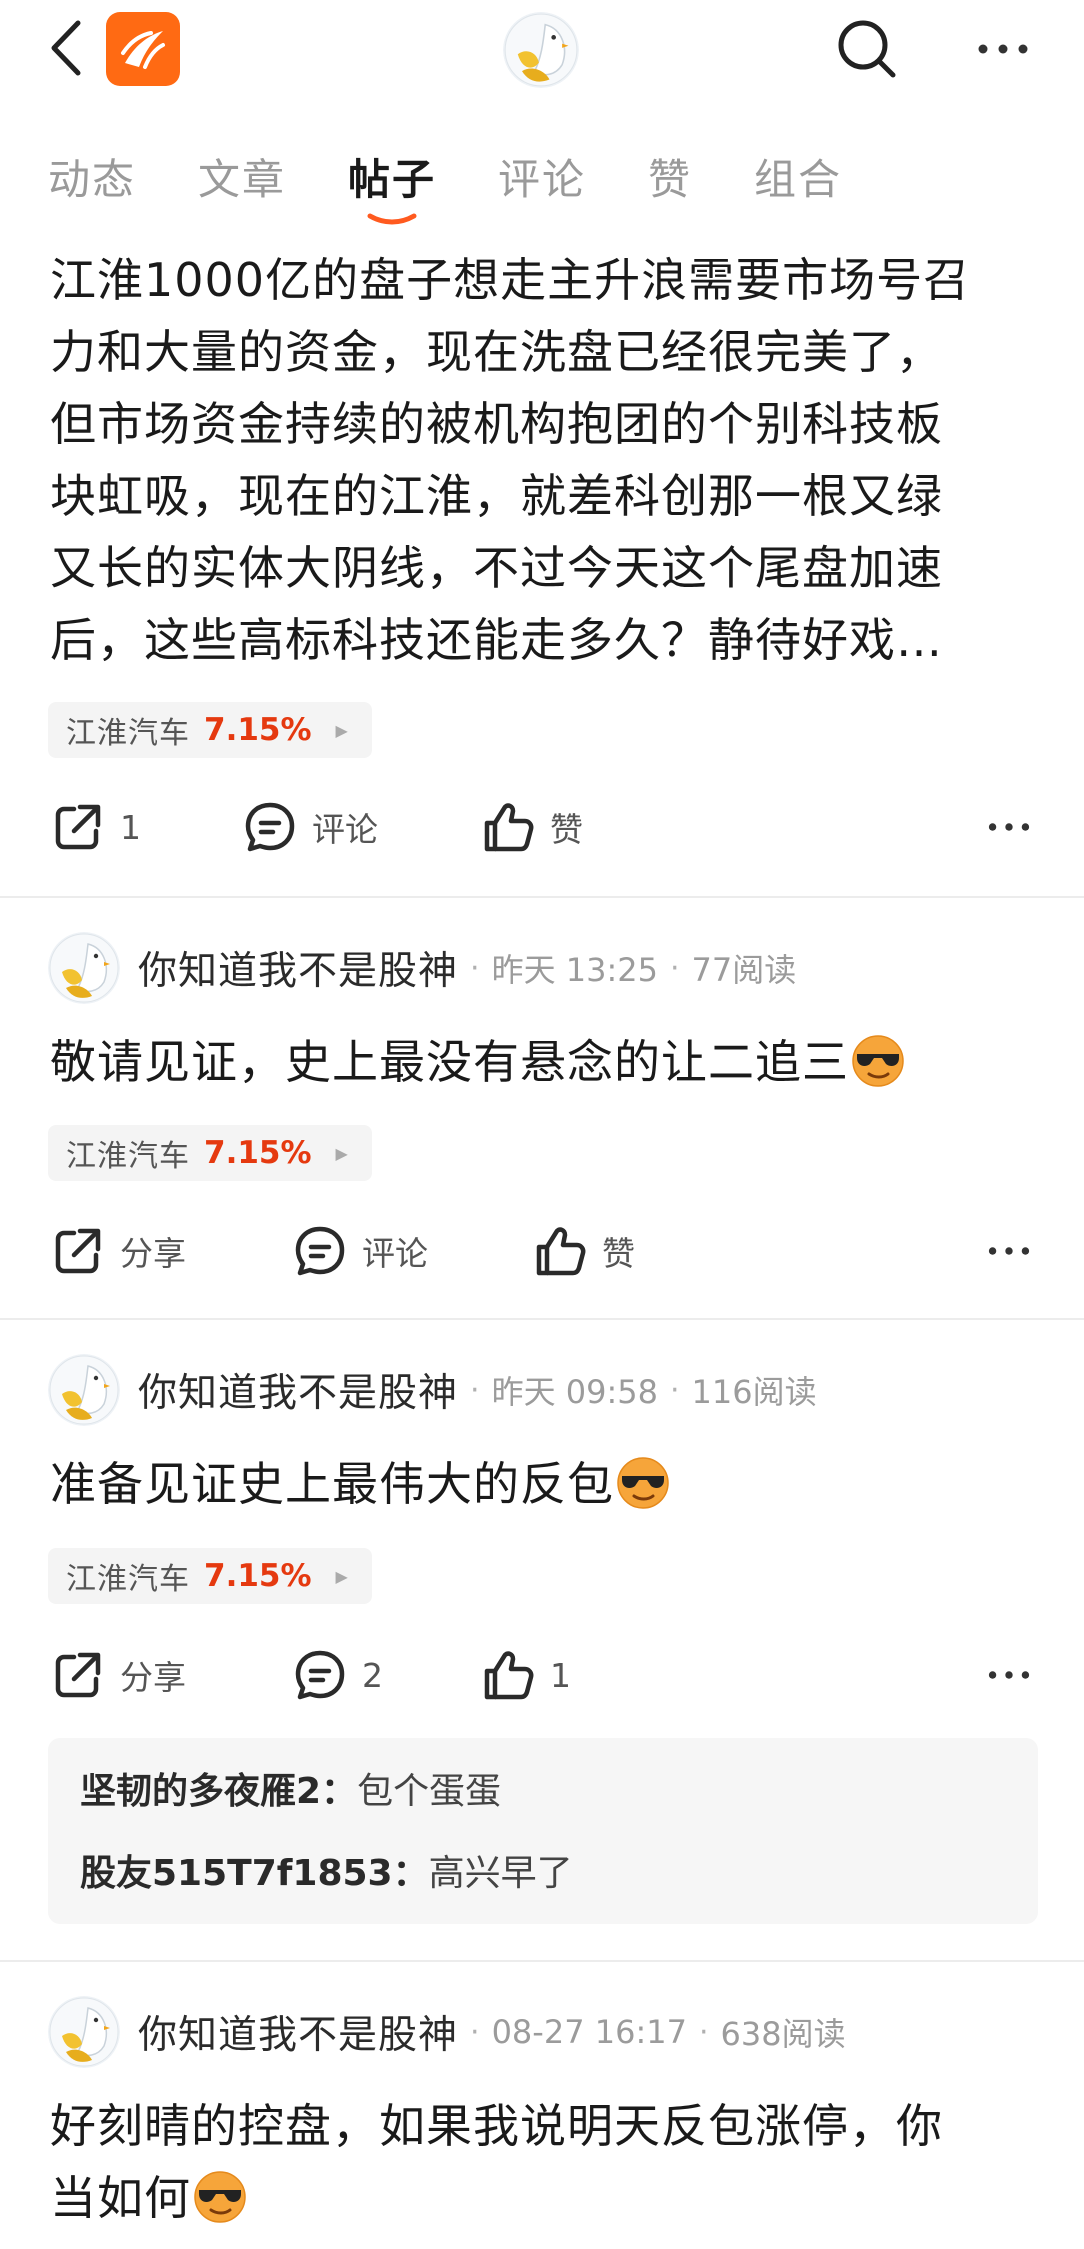 This screenshot has height=2249, width=1084. I want to click on active-tab-indicator, so click(392, 219).